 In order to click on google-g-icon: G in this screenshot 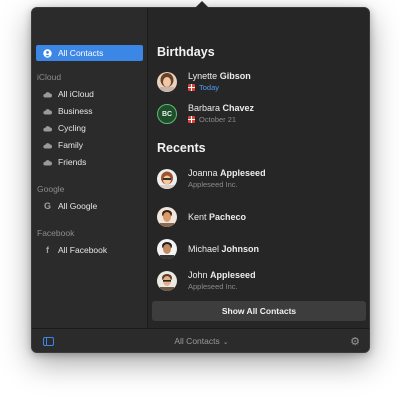, I will do `click(47, 206)`.